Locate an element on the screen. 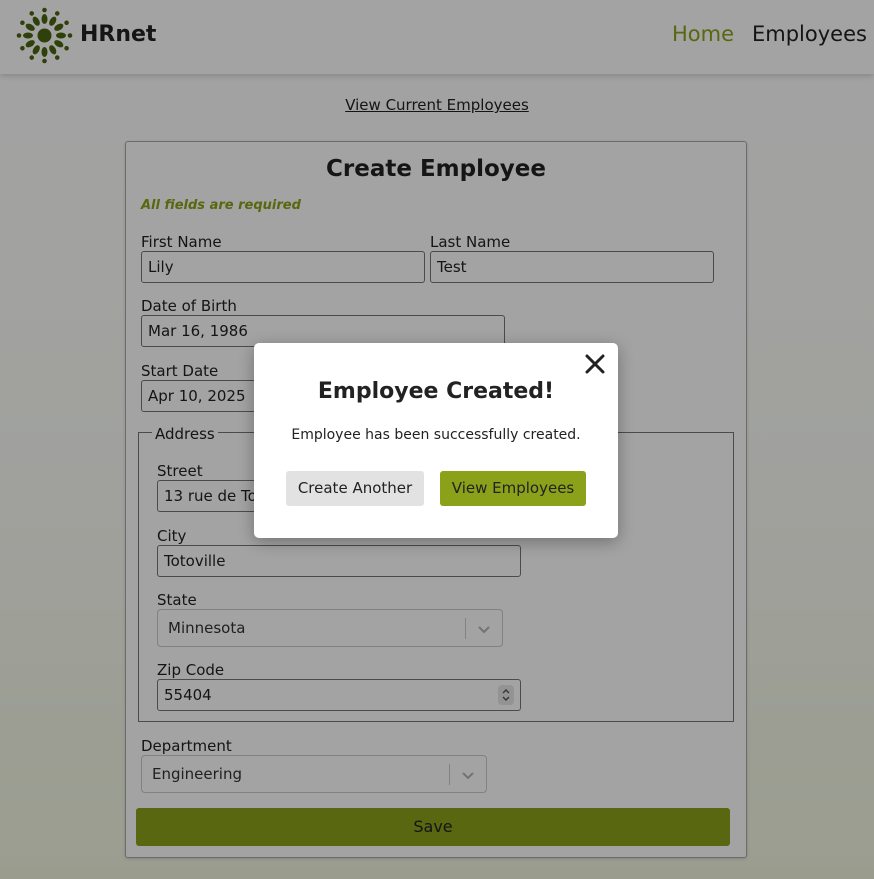 The width and height of the screenshot is (874, 879). close-icon is located at coordinates (595, 364).